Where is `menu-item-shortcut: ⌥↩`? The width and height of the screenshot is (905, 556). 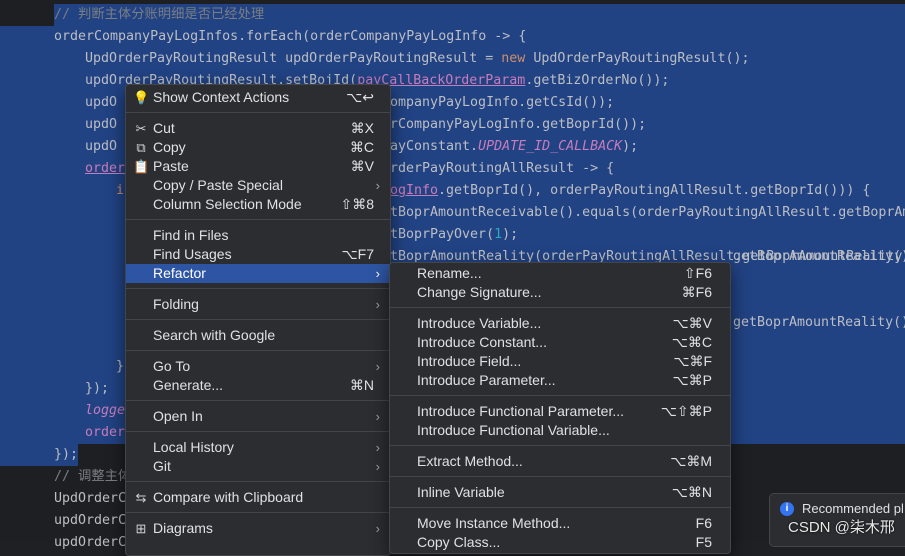 menu-item-shortcut: ⌥↩ is located at coordinates (360, 97).